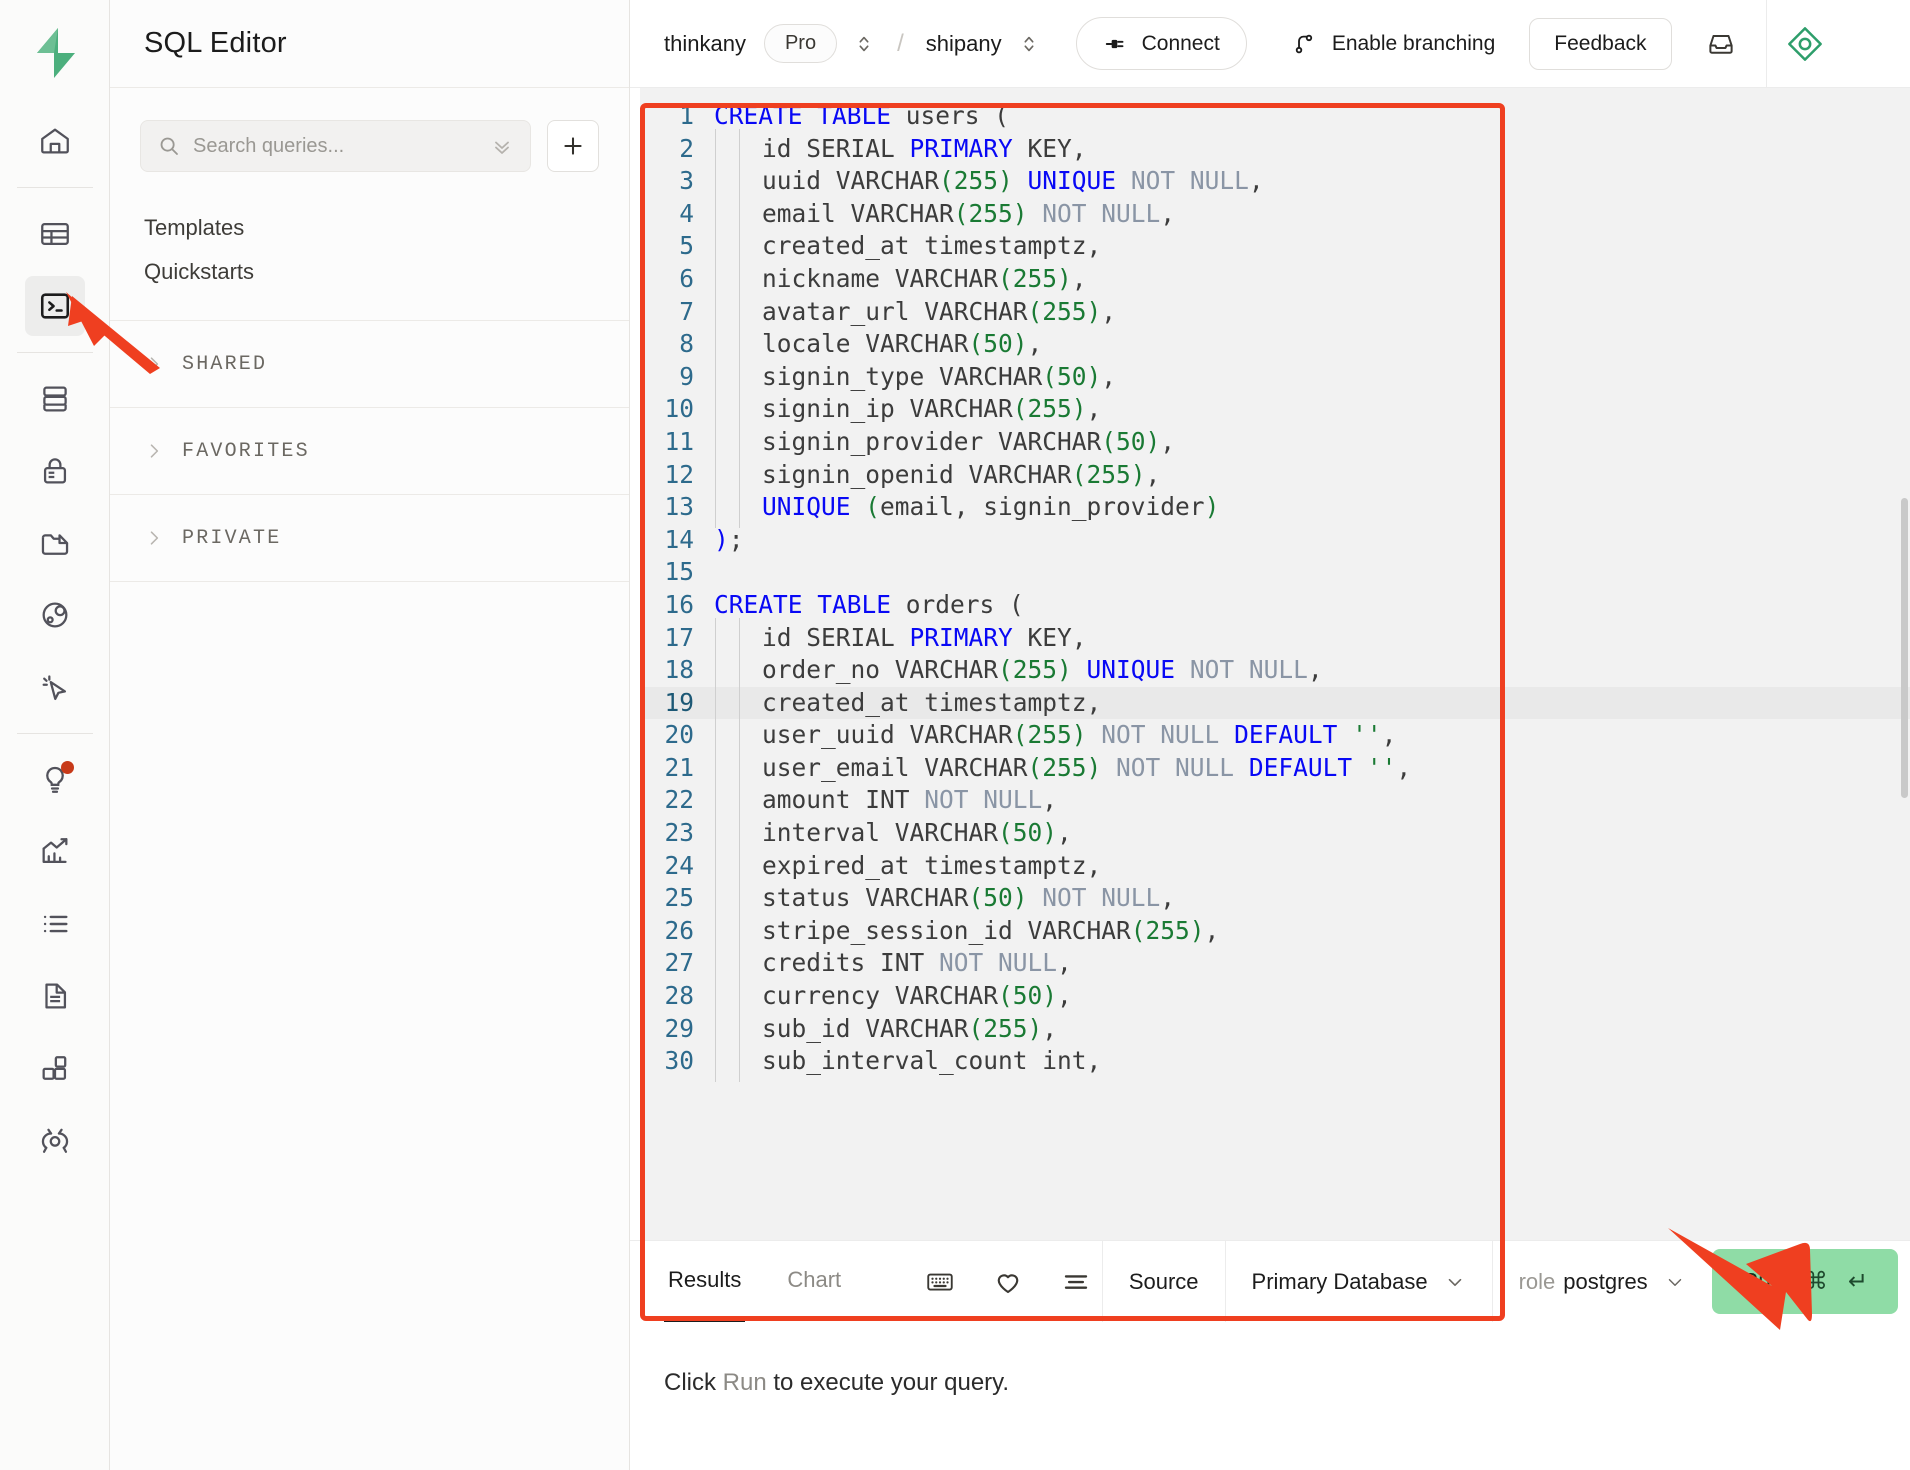 The height and width of the screenshot is (1470, 1910). What do you see at coordinates (55, 687) in the screenshot?
I see `realtime-cursor-icon` at bounding box center [55, 687].